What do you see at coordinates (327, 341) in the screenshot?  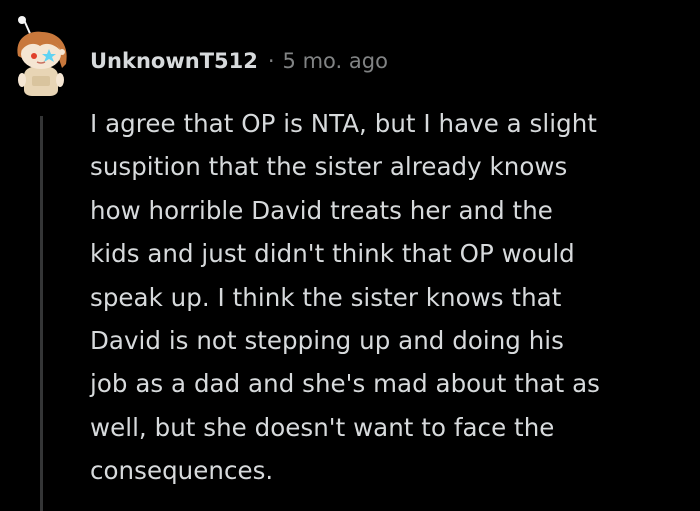 I see `comment-body-line: David is not stepping up and doing his` at bounding box center [327, 341].